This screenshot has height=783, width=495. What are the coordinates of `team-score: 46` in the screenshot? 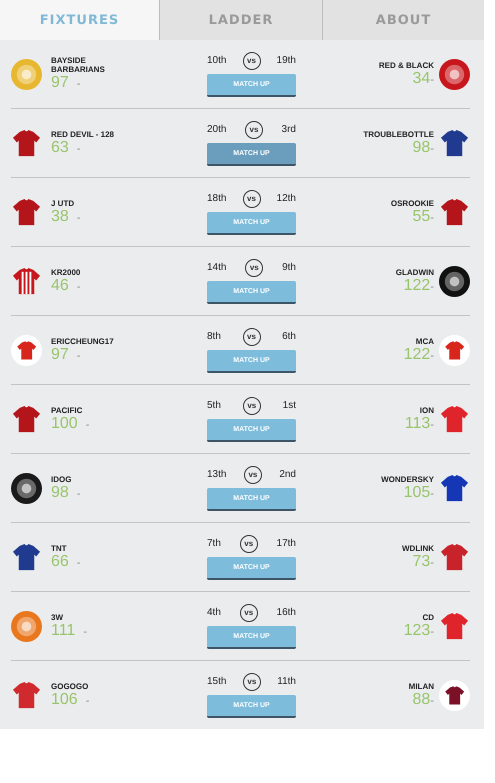 It's located at (60, 285).